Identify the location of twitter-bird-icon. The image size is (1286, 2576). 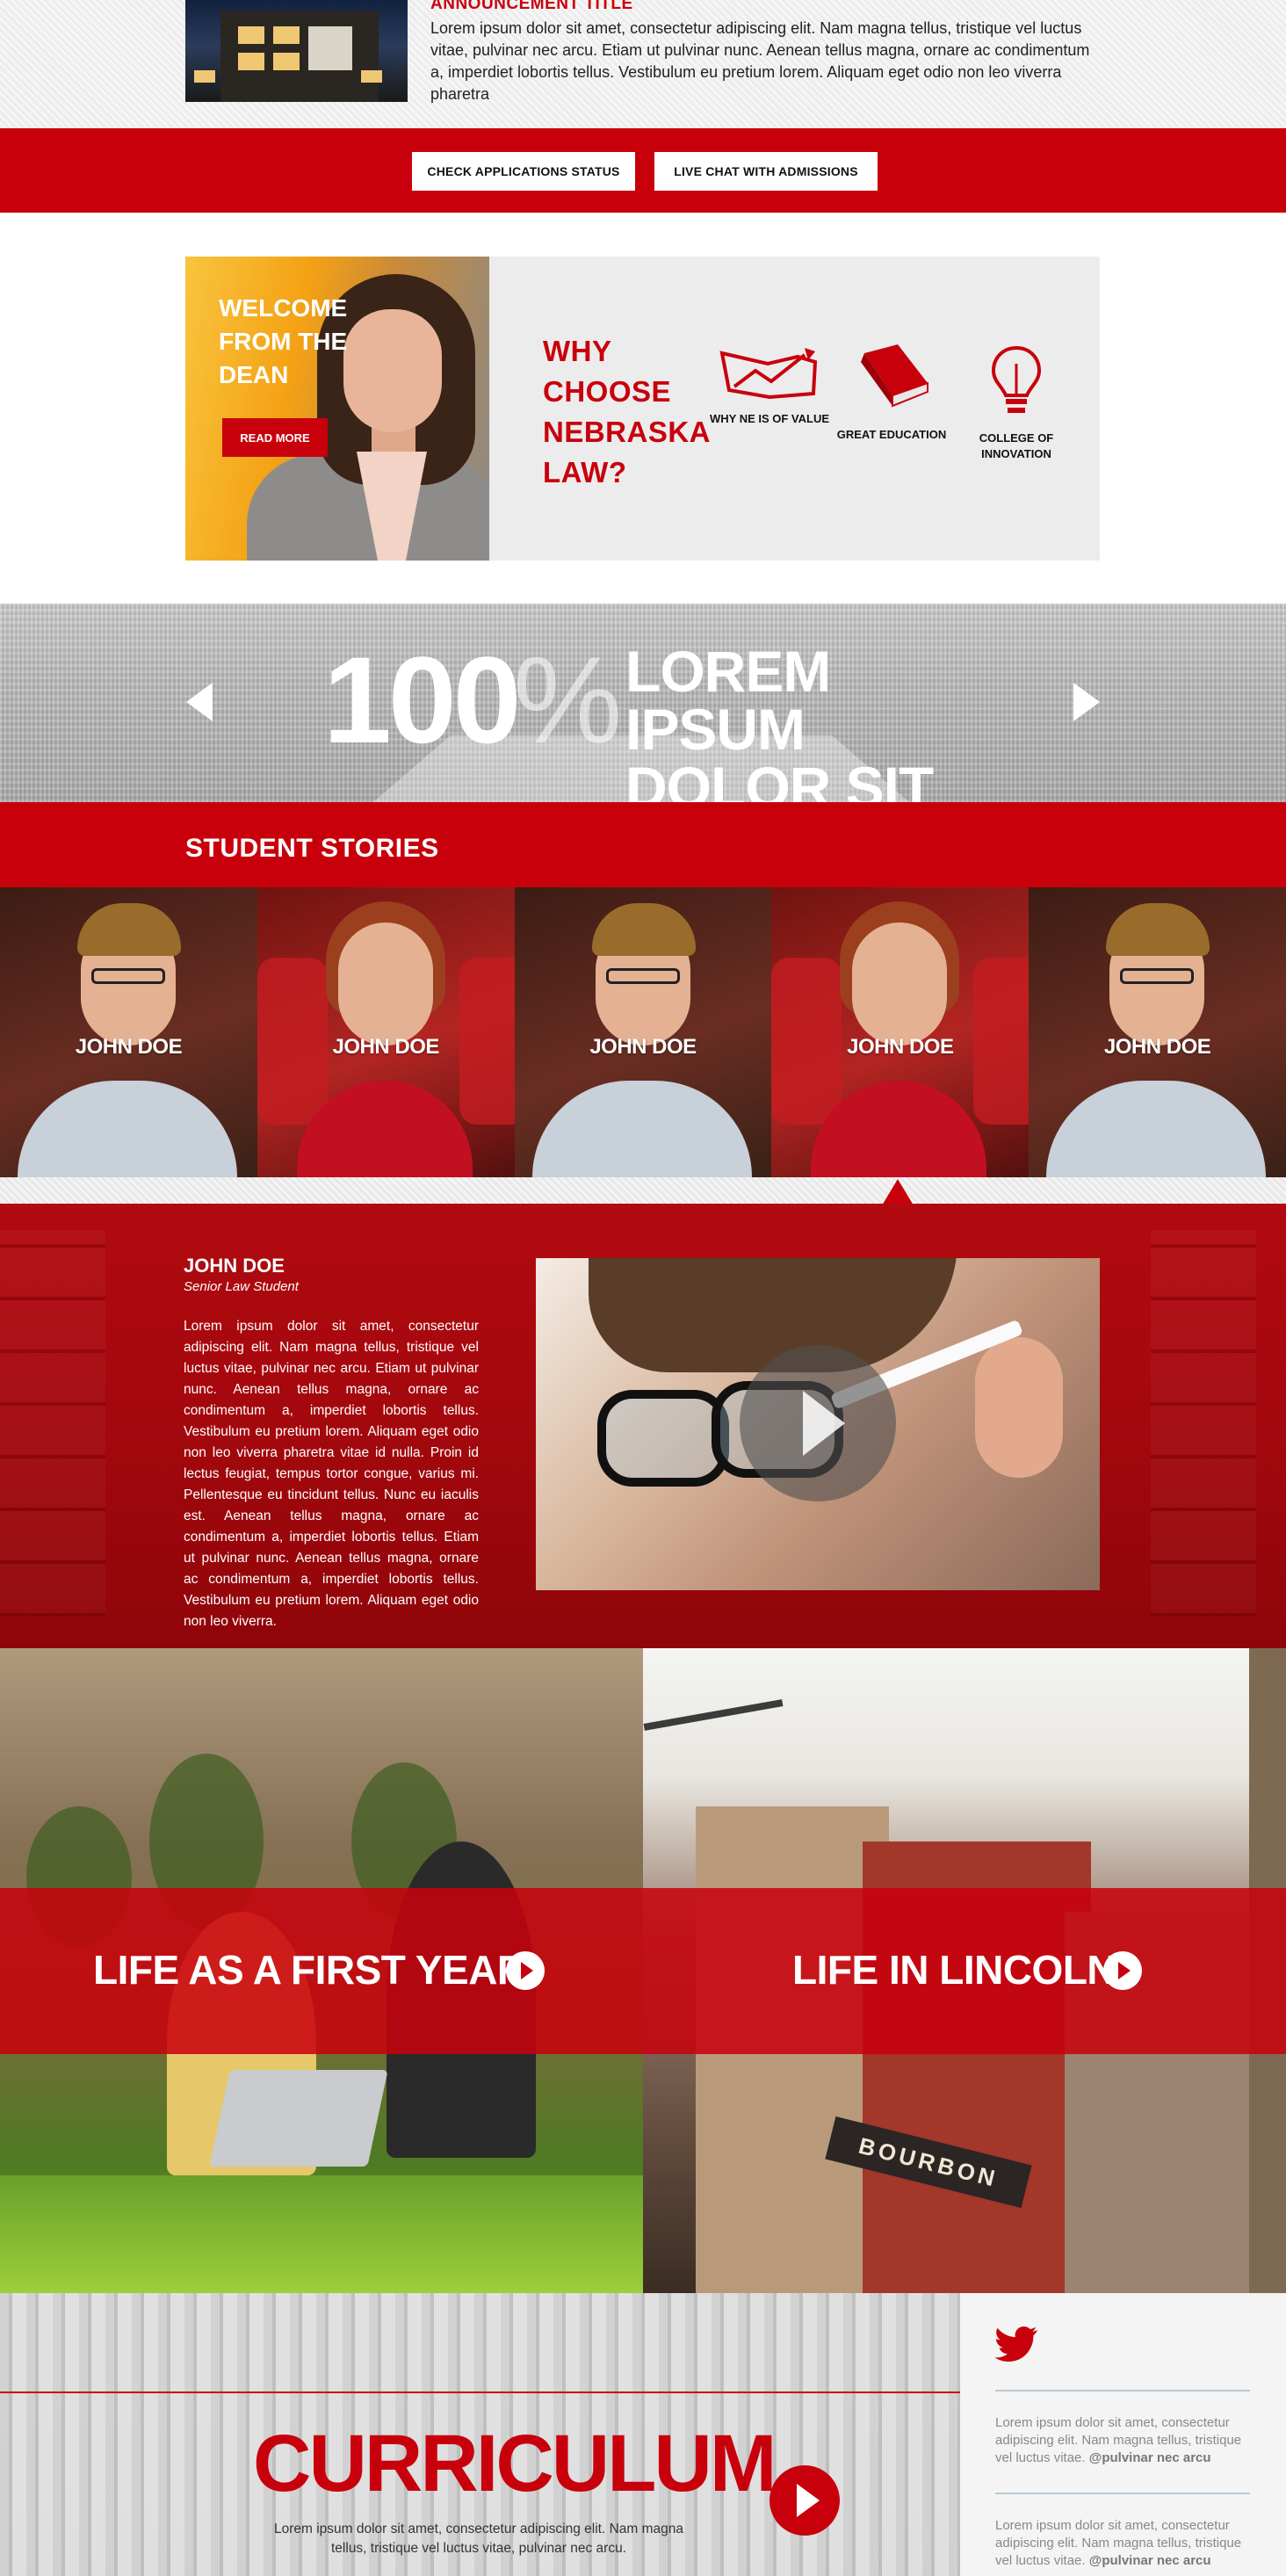
(1017, 2343).